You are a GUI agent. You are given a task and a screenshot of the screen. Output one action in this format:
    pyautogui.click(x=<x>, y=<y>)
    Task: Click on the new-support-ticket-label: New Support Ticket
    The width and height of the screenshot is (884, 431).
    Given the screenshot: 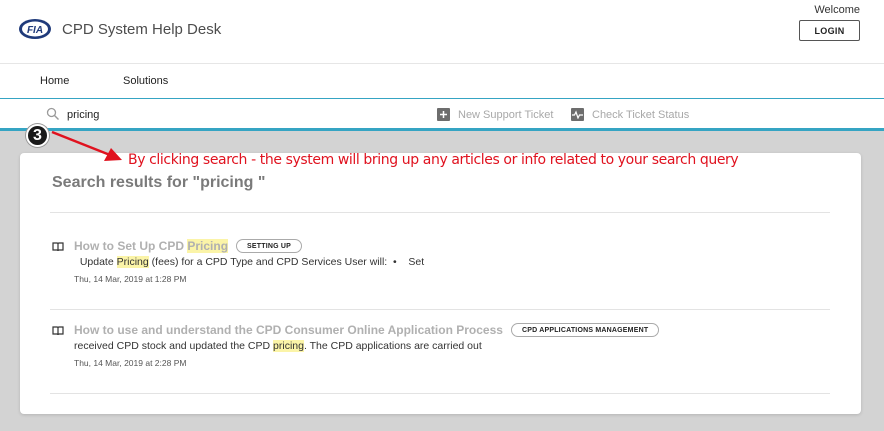 What is the action you would take?
    pyautogui.click(x=506, y=114)
    